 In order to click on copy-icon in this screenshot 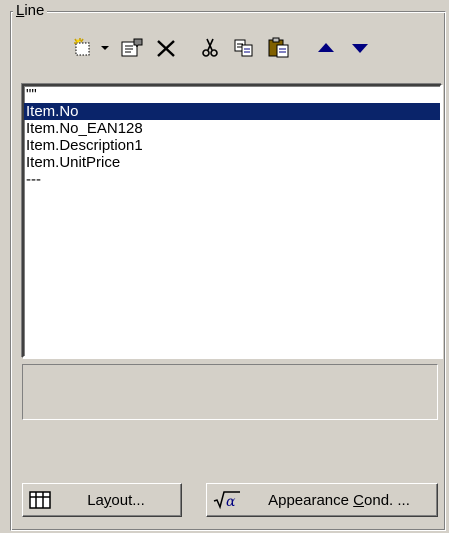, I will do `click(244, 48)`.